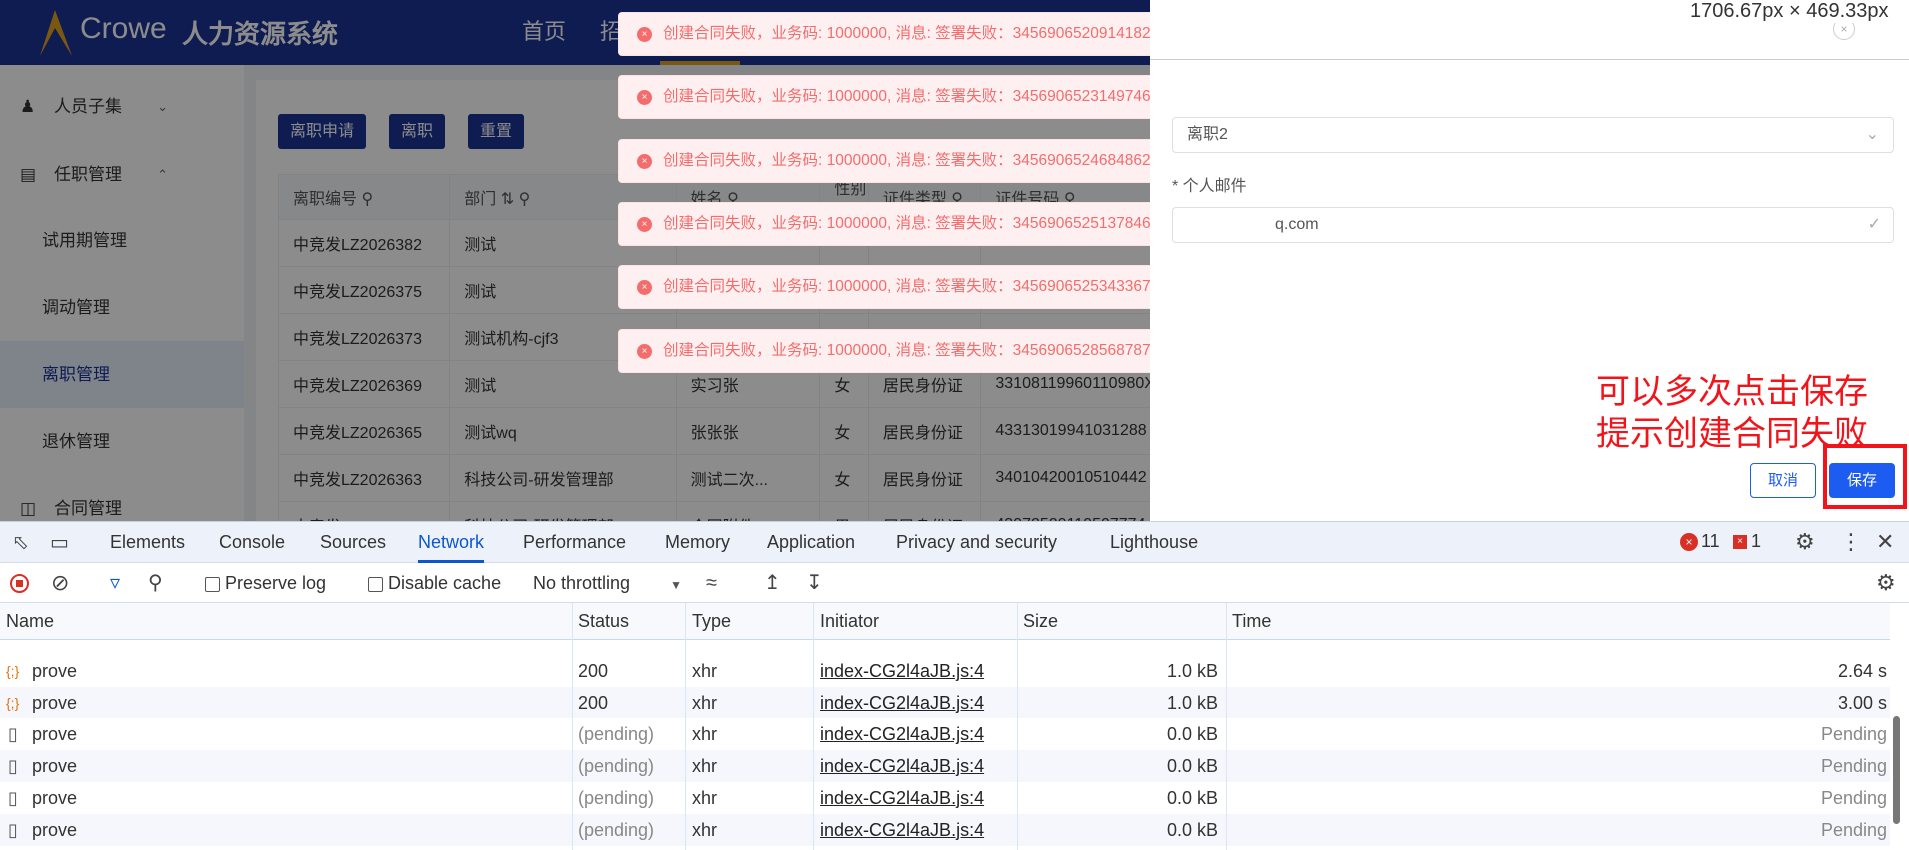 This screenshot has height=850, width=1909. Describe the element at coordinates (1851, 542) in the screenshot. I see `more-menu-icon: ⋮` at that location.